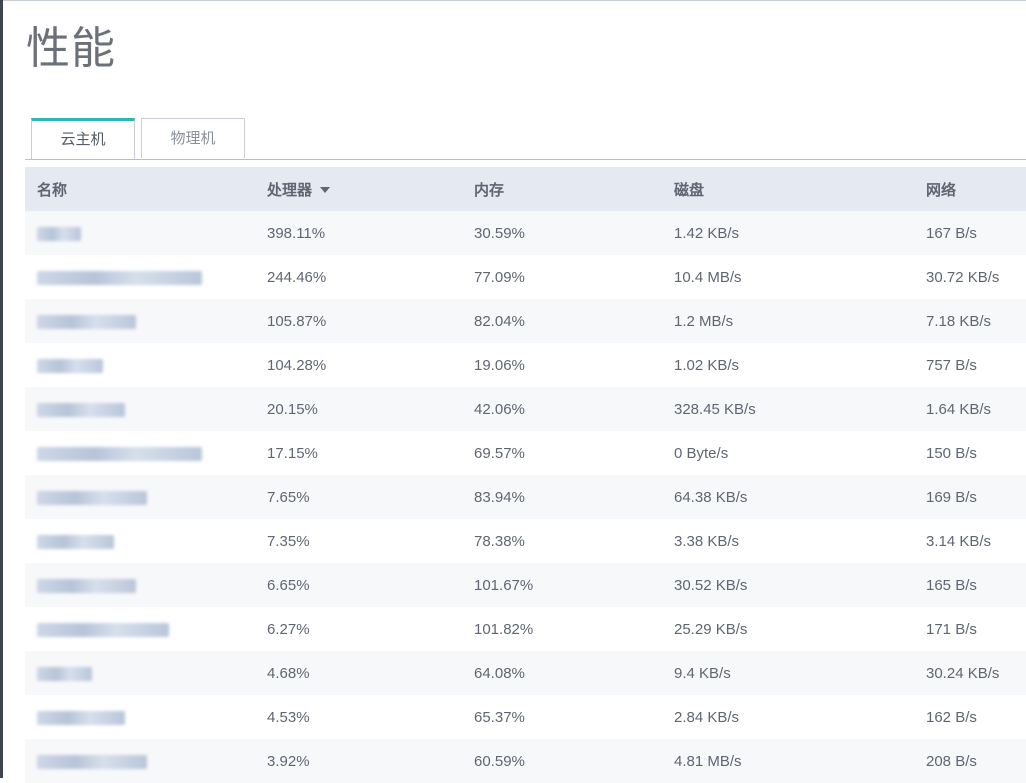 This screenshot has width=1026, height=783. I want to click on cell-disk: 0 Byte/s, so click(701, 453).